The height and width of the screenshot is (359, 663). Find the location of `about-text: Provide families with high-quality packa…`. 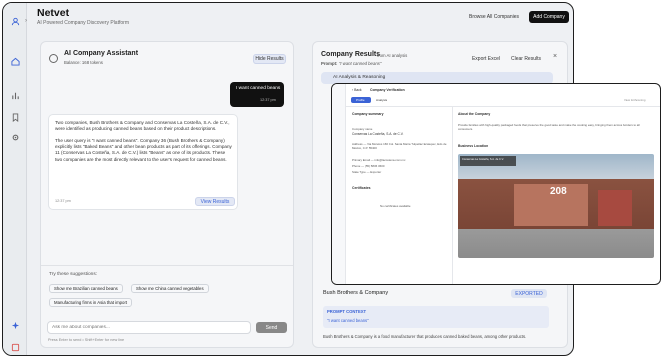

about-text: Provide families with high-quality packa… is located at coordinates (549, 127).